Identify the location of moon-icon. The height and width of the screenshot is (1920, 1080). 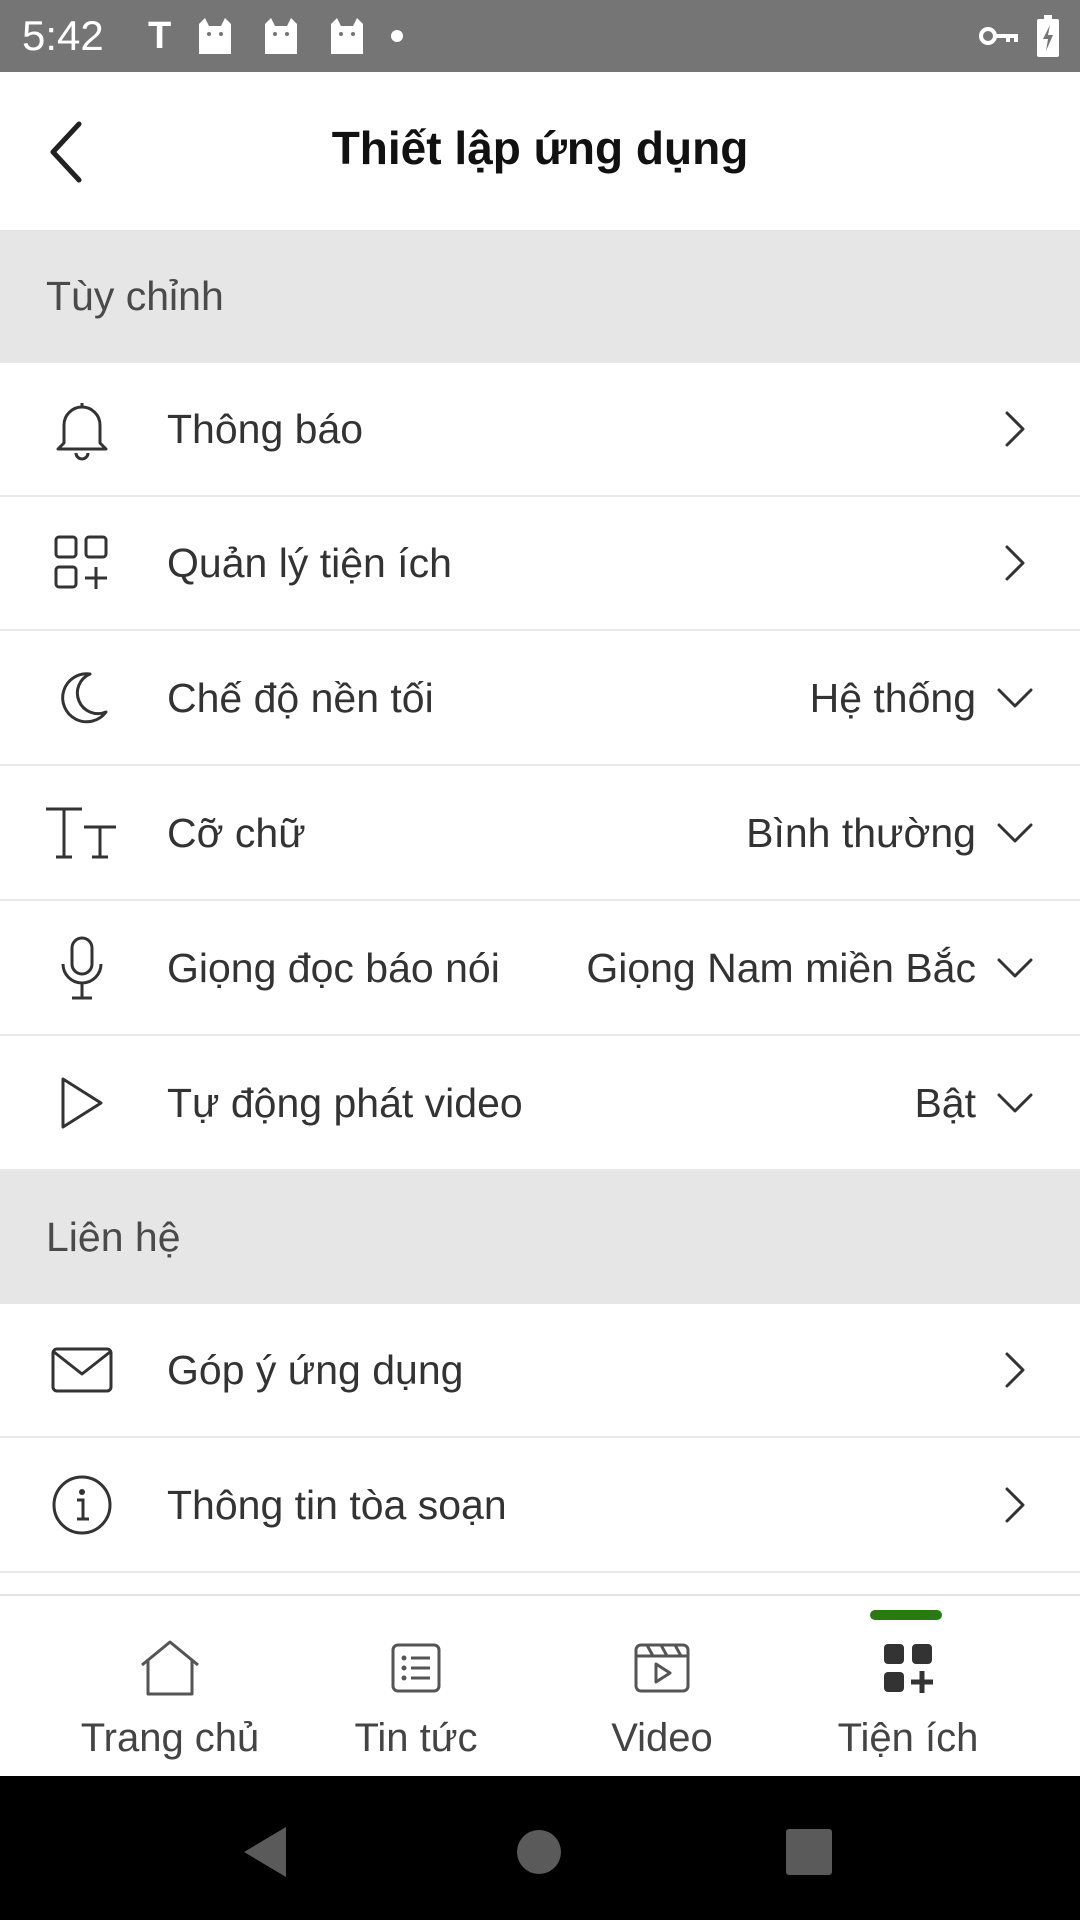
(82, 698).